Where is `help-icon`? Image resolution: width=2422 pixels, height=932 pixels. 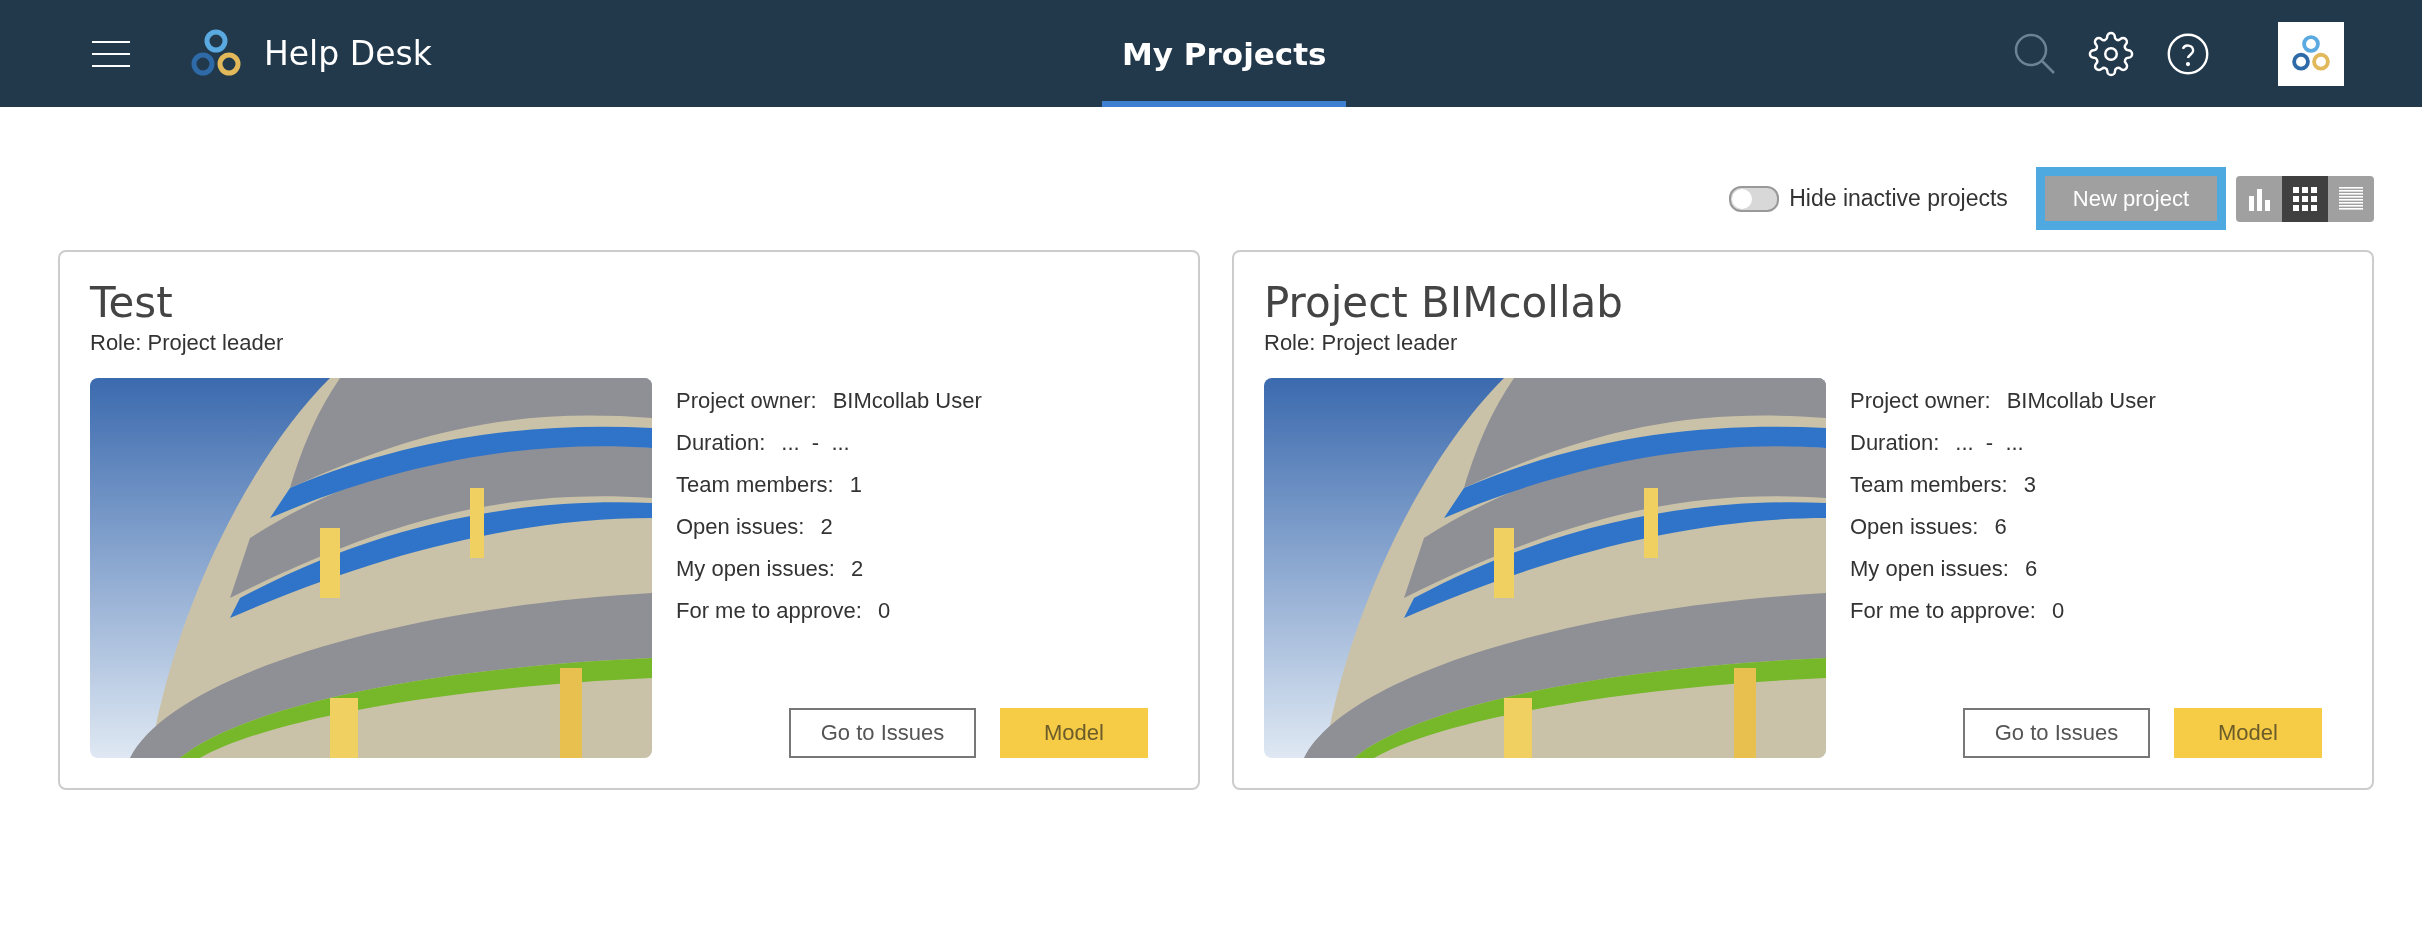
help-icon is located at coordinates (2188, 53).